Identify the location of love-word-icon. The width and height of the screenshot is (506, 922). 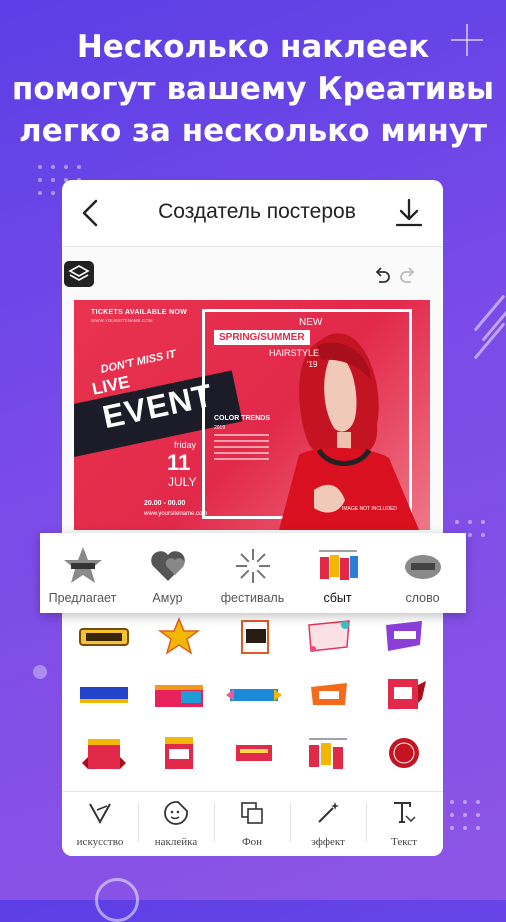
(423, 567).